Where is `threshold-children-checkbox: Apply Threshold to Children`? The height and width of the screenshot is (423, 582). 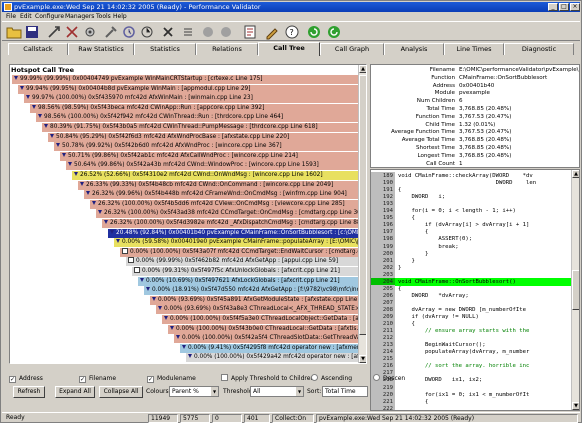 threshold-children-checkbox: Apply Threshold to Children is located at coordinates (267, 378).